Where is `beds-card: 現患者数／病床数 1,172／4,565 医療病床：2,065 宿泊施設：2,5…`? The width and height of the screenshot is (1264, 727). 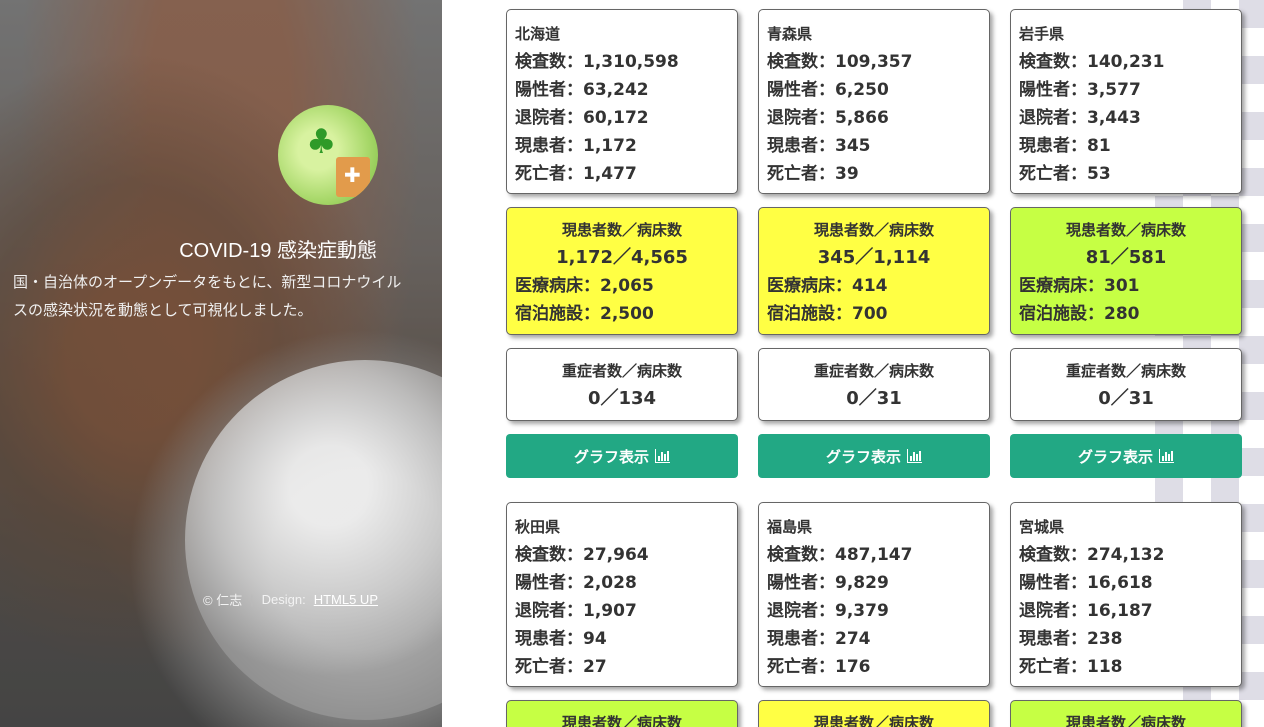
beds-card: 現患者数／病床数 1,172／4,565 医療病床：2,065 宿泊施設：2,5… is located at coordinates (622, 271).